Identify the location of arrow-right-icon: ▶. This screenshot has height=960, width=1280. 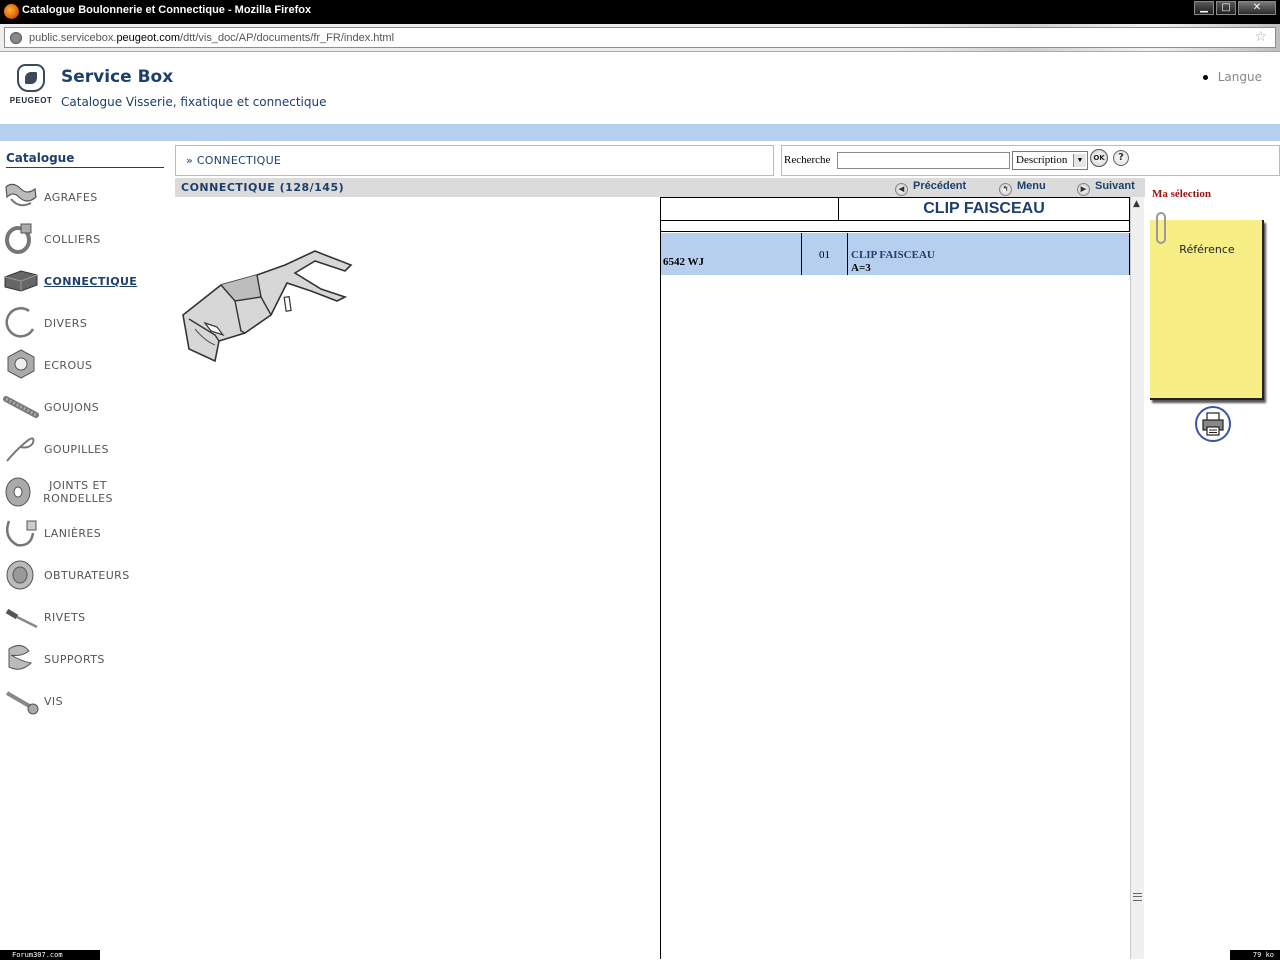
(1083, 189).